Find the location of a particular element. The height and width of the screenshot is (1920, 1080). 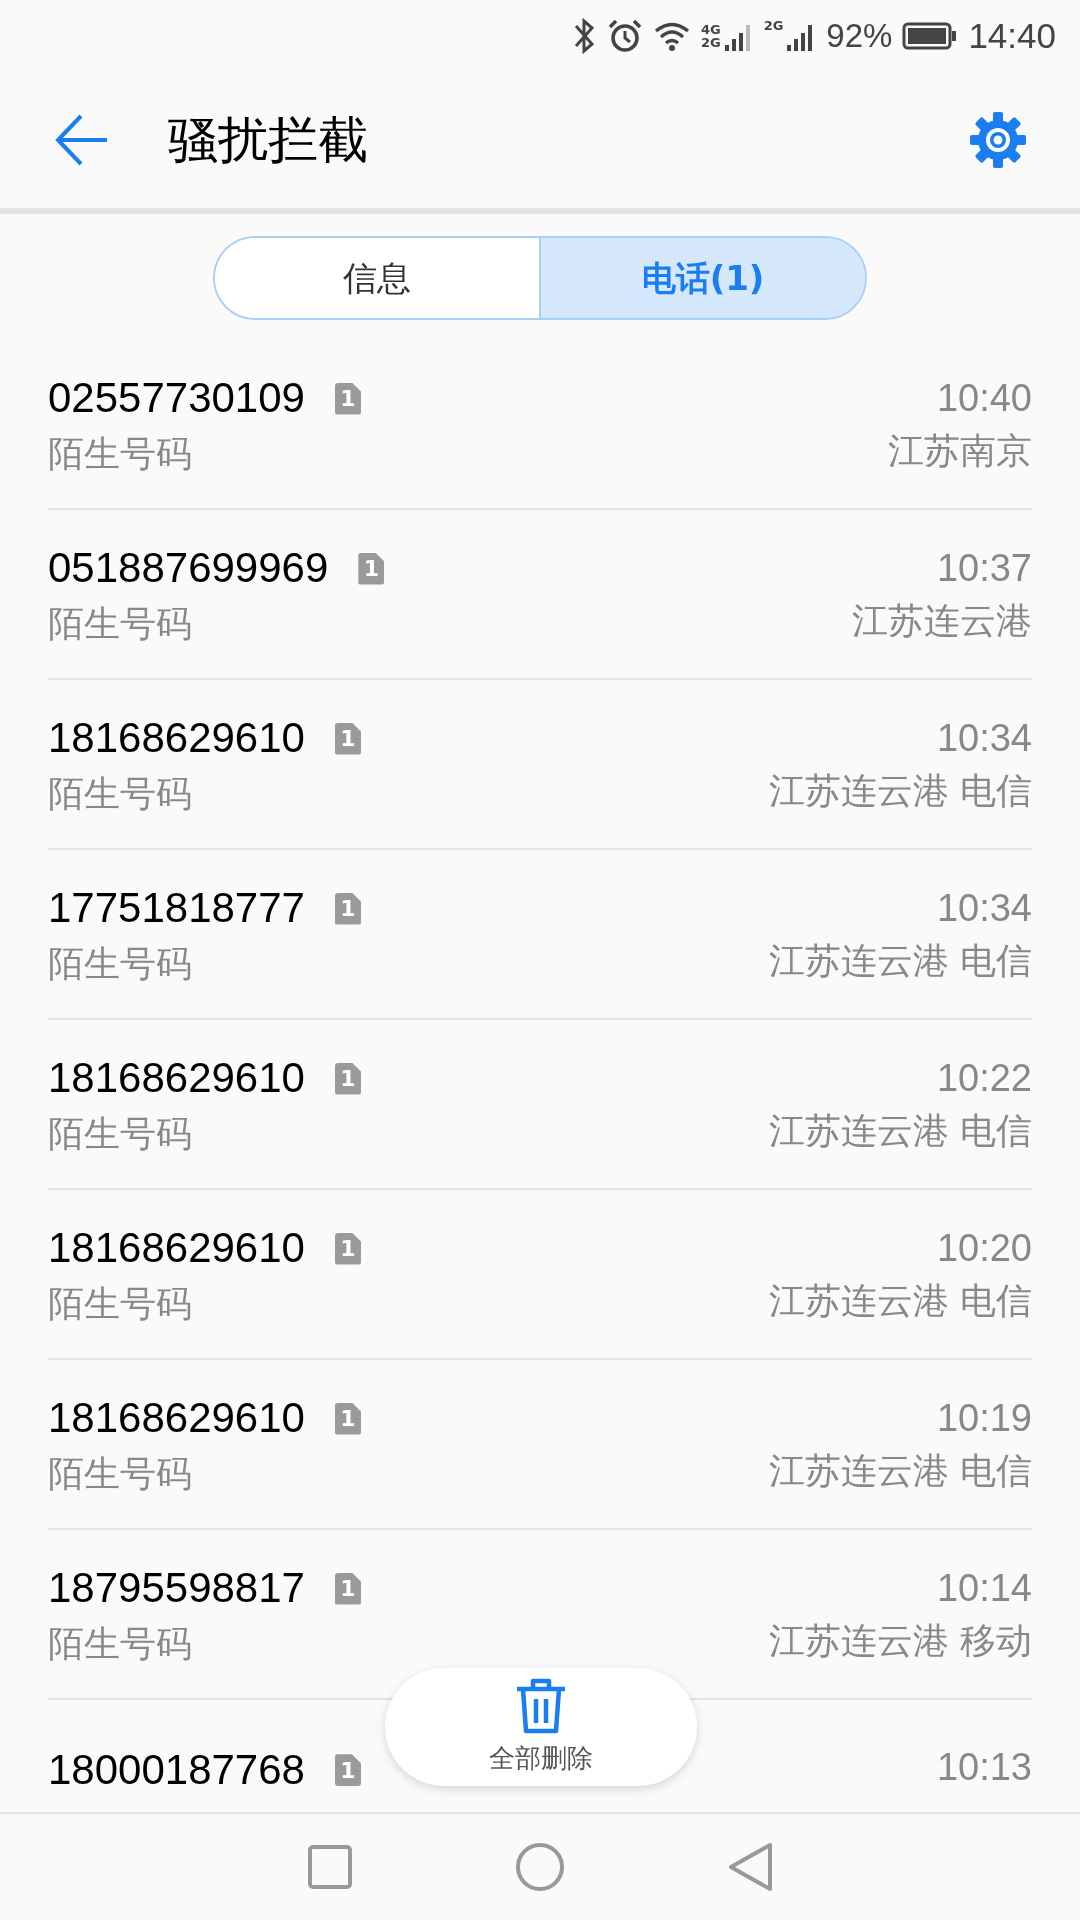

caller-location: 江苏连云港 is located at coordinates (942, 621).